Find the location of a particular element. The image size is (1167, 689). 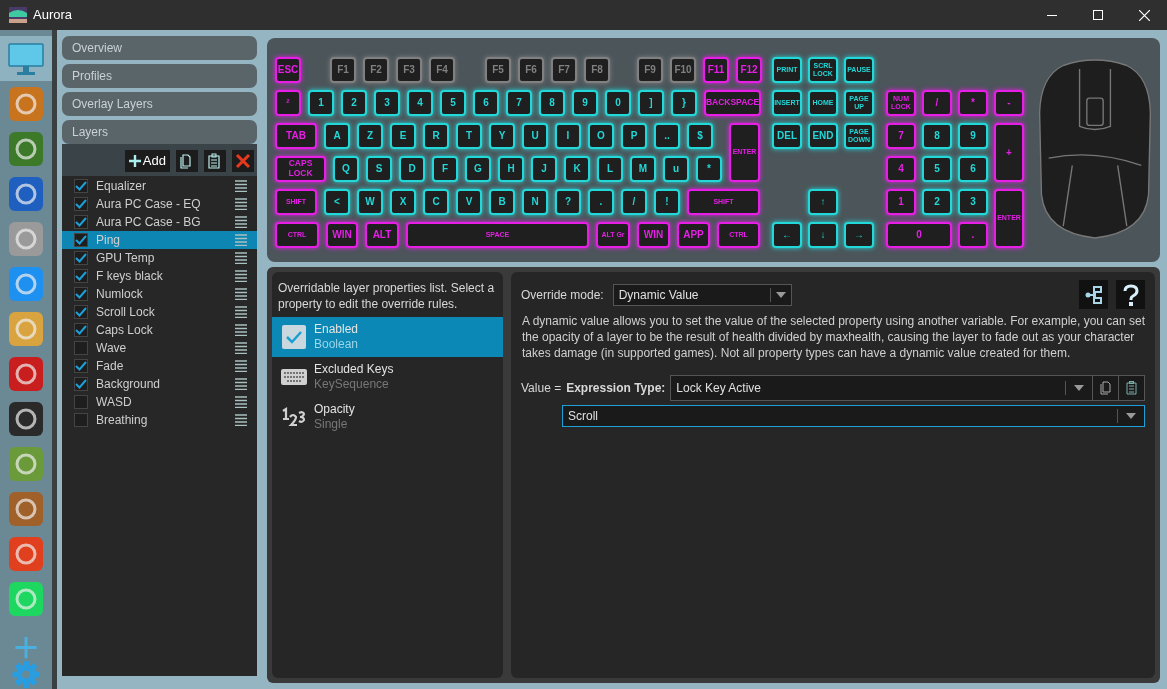

property-item: Excluded Keys KeySequence is located at coordinates (387, 377).